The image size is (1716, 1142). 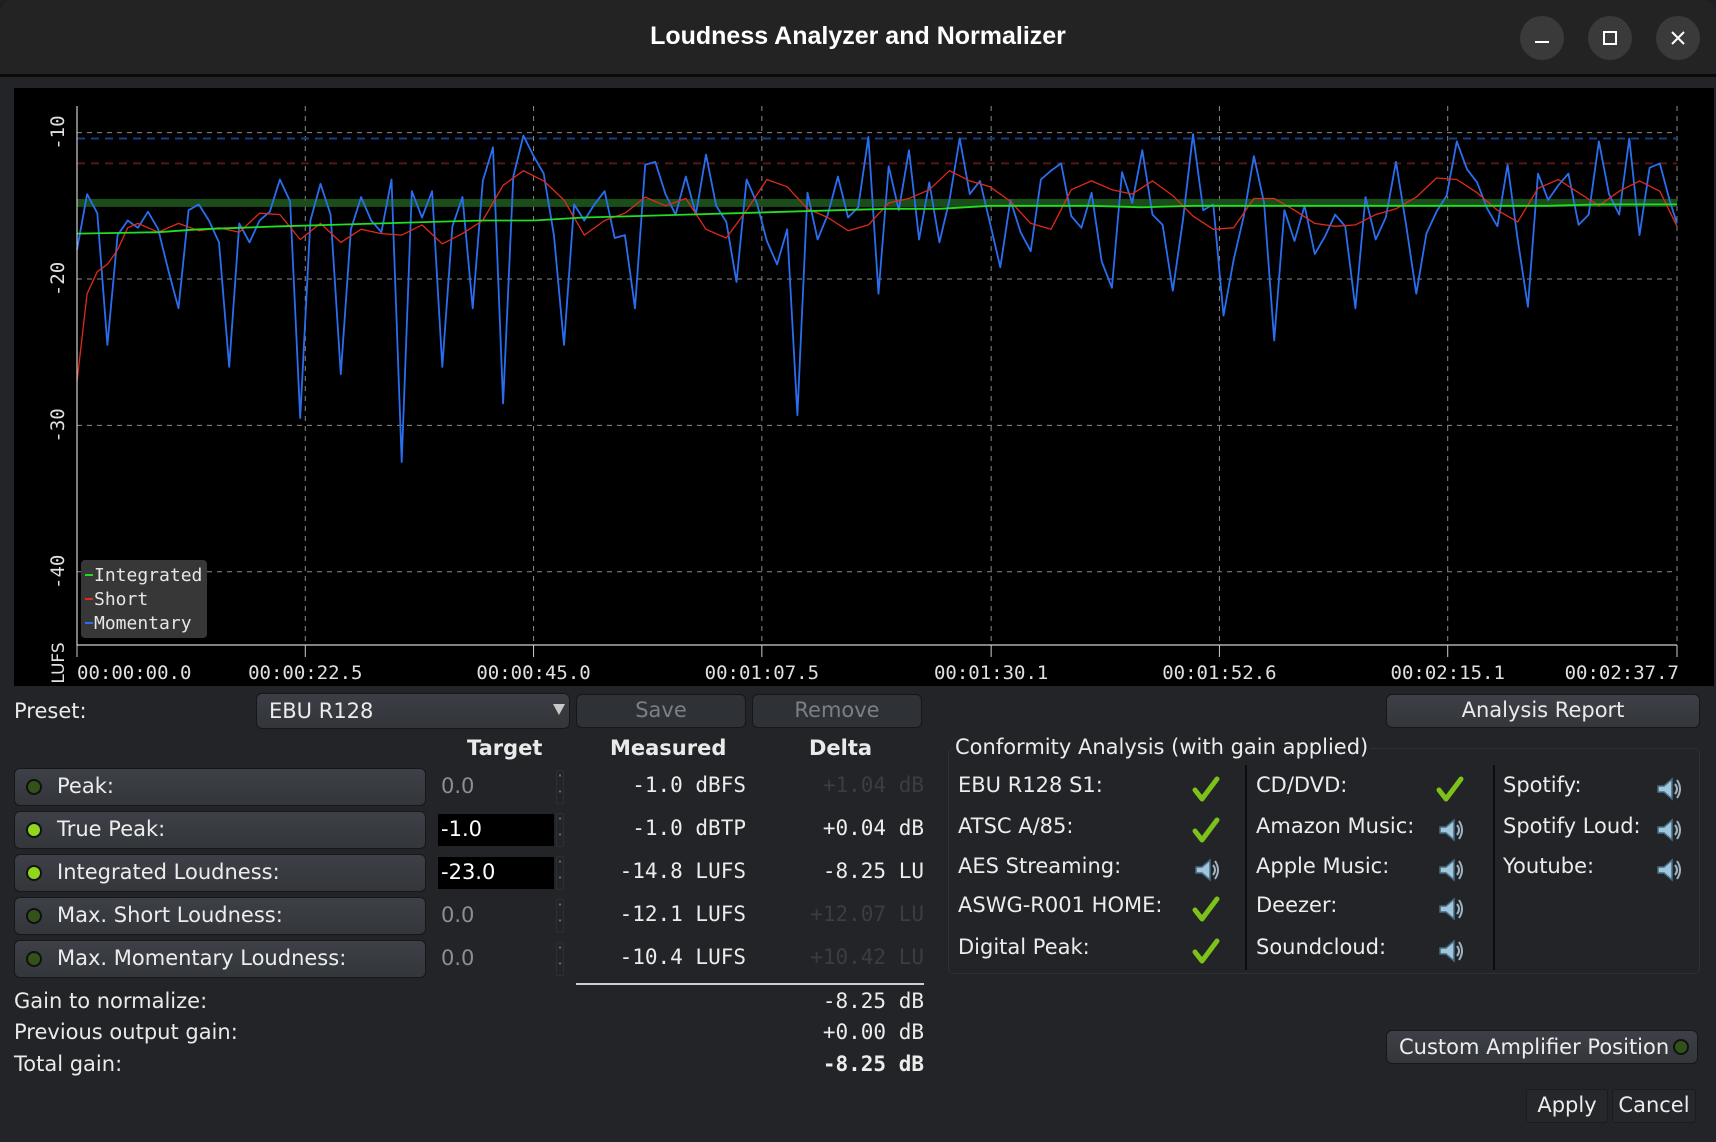 I want to click on window-title: Loudness Analyzer and Normalizer, so click(x=858, y=36).